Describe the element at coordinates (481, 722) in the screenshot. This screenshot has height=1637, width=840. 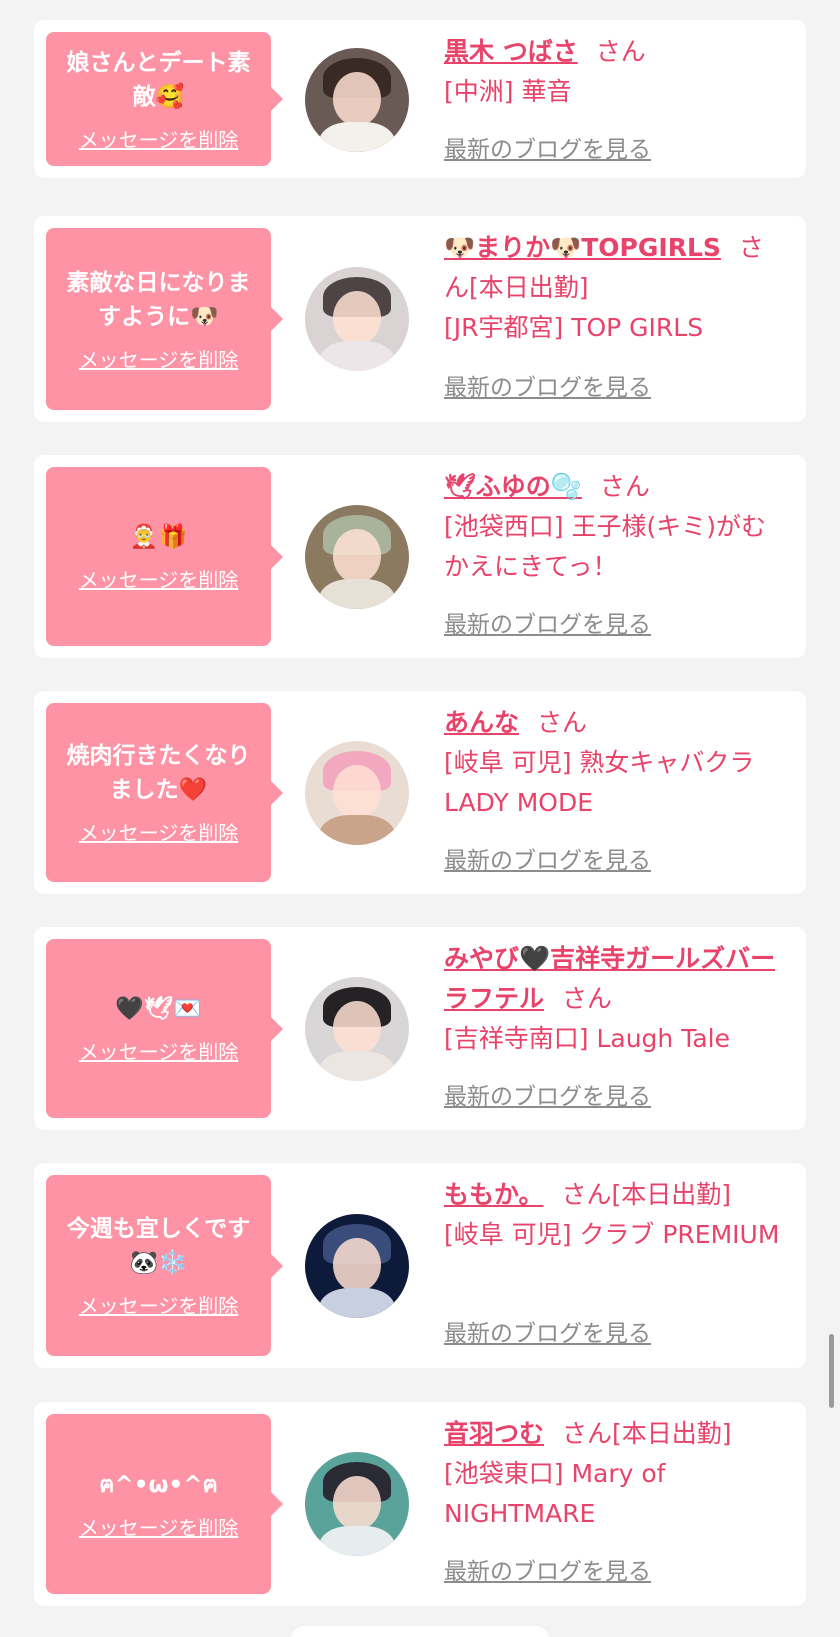
I see `cast-name-link: あんな` at that location.